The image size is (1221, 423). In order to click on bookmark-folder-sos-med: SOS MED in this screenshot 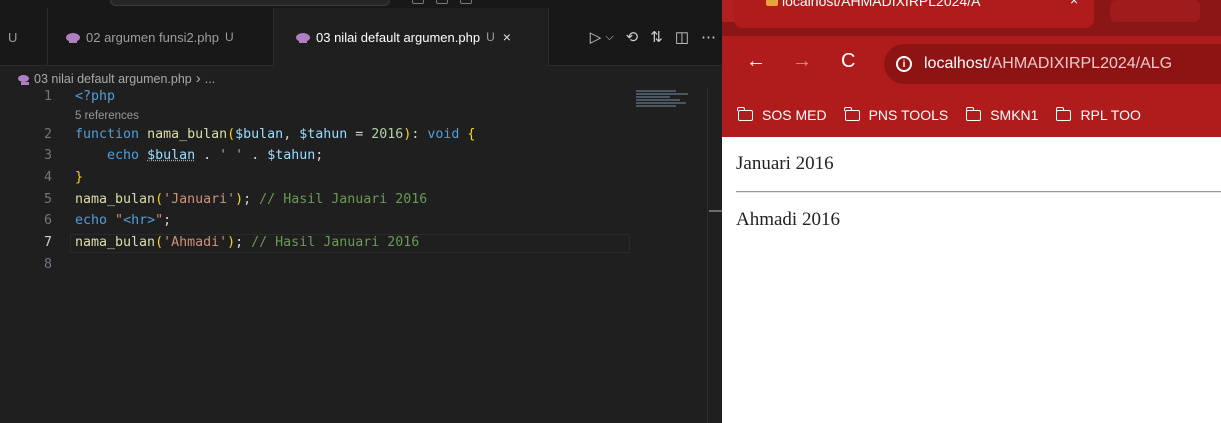, I will do `click(782, 114)`.